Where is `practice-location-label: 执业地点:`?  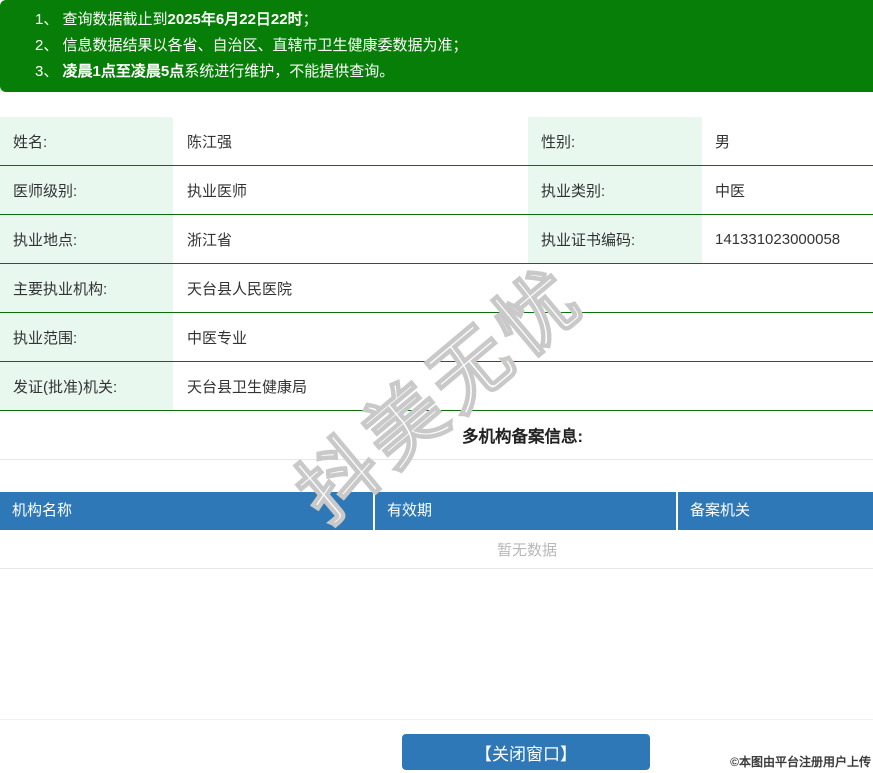 practice-location-label: 执业地点: is located at coordinates (45, 240).